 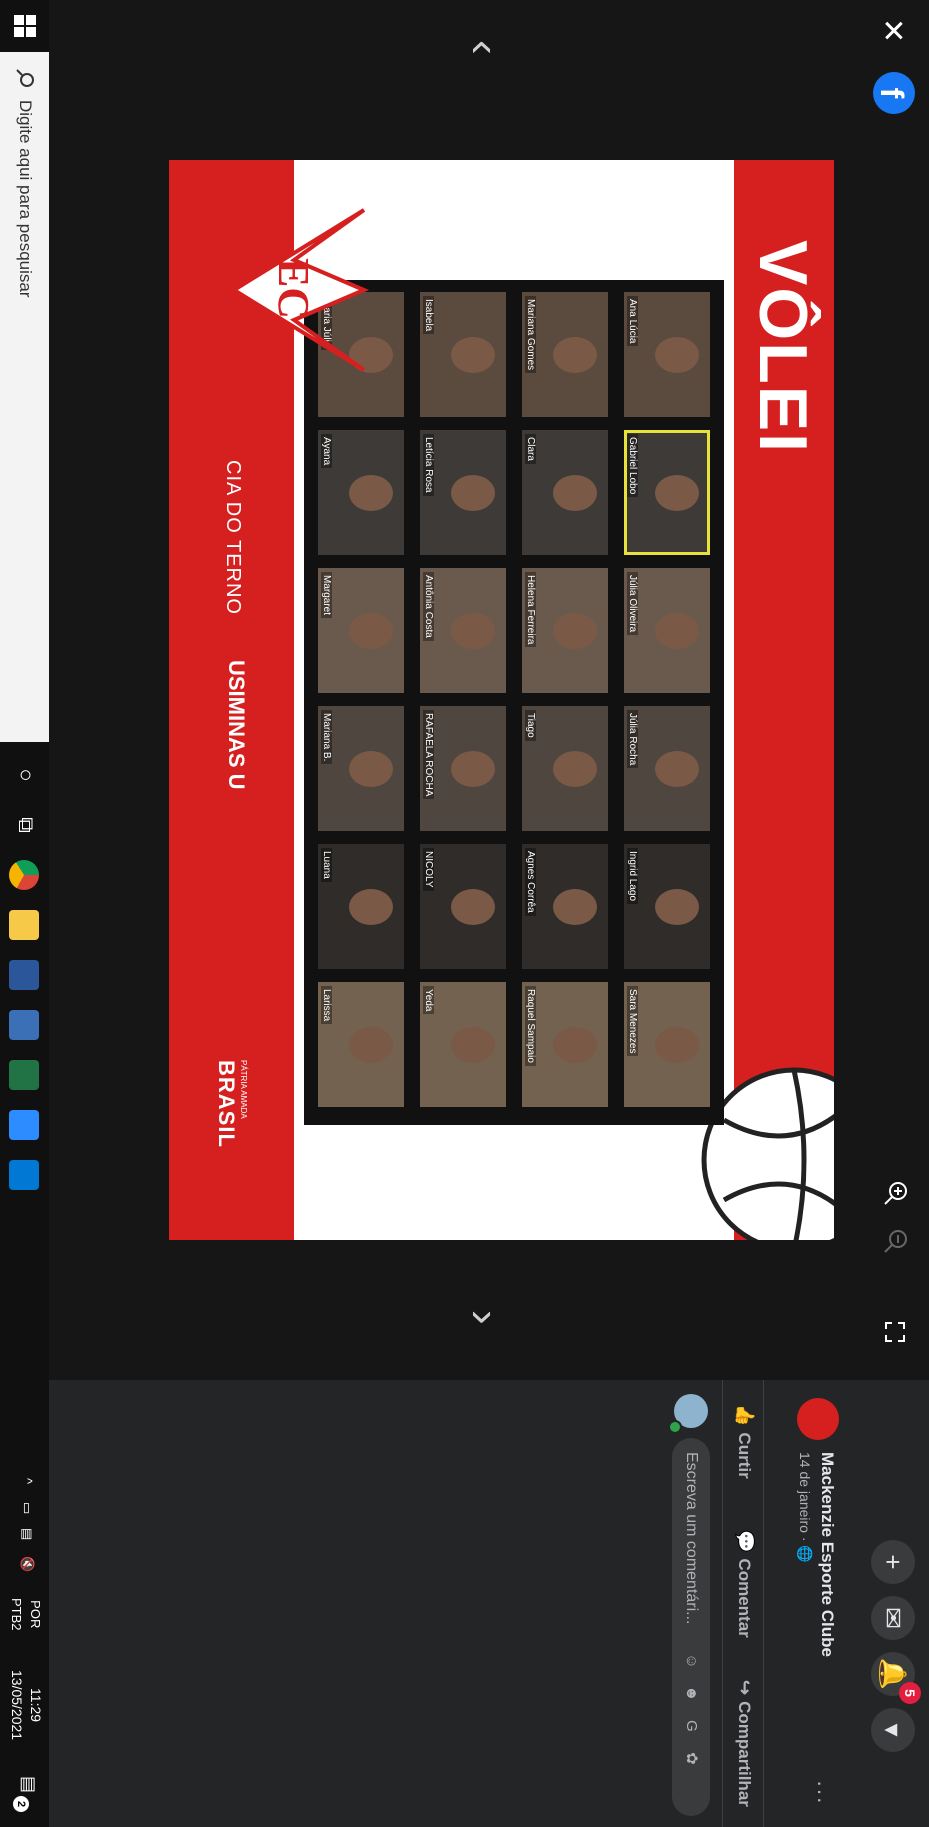 What do you see at coordinates (27, 1508) in the screenshot?
I see `battery-icon: ▭` at bounding box center [27, 1508].